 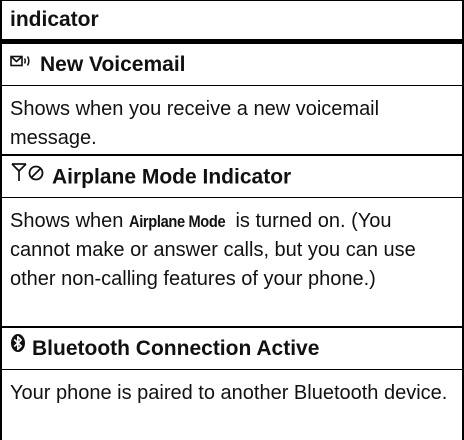 What do you see at coordinates (177, 221) in the screenshot?
I see `description-keyword: Airplane Mode` at bounding box center [177, 221].